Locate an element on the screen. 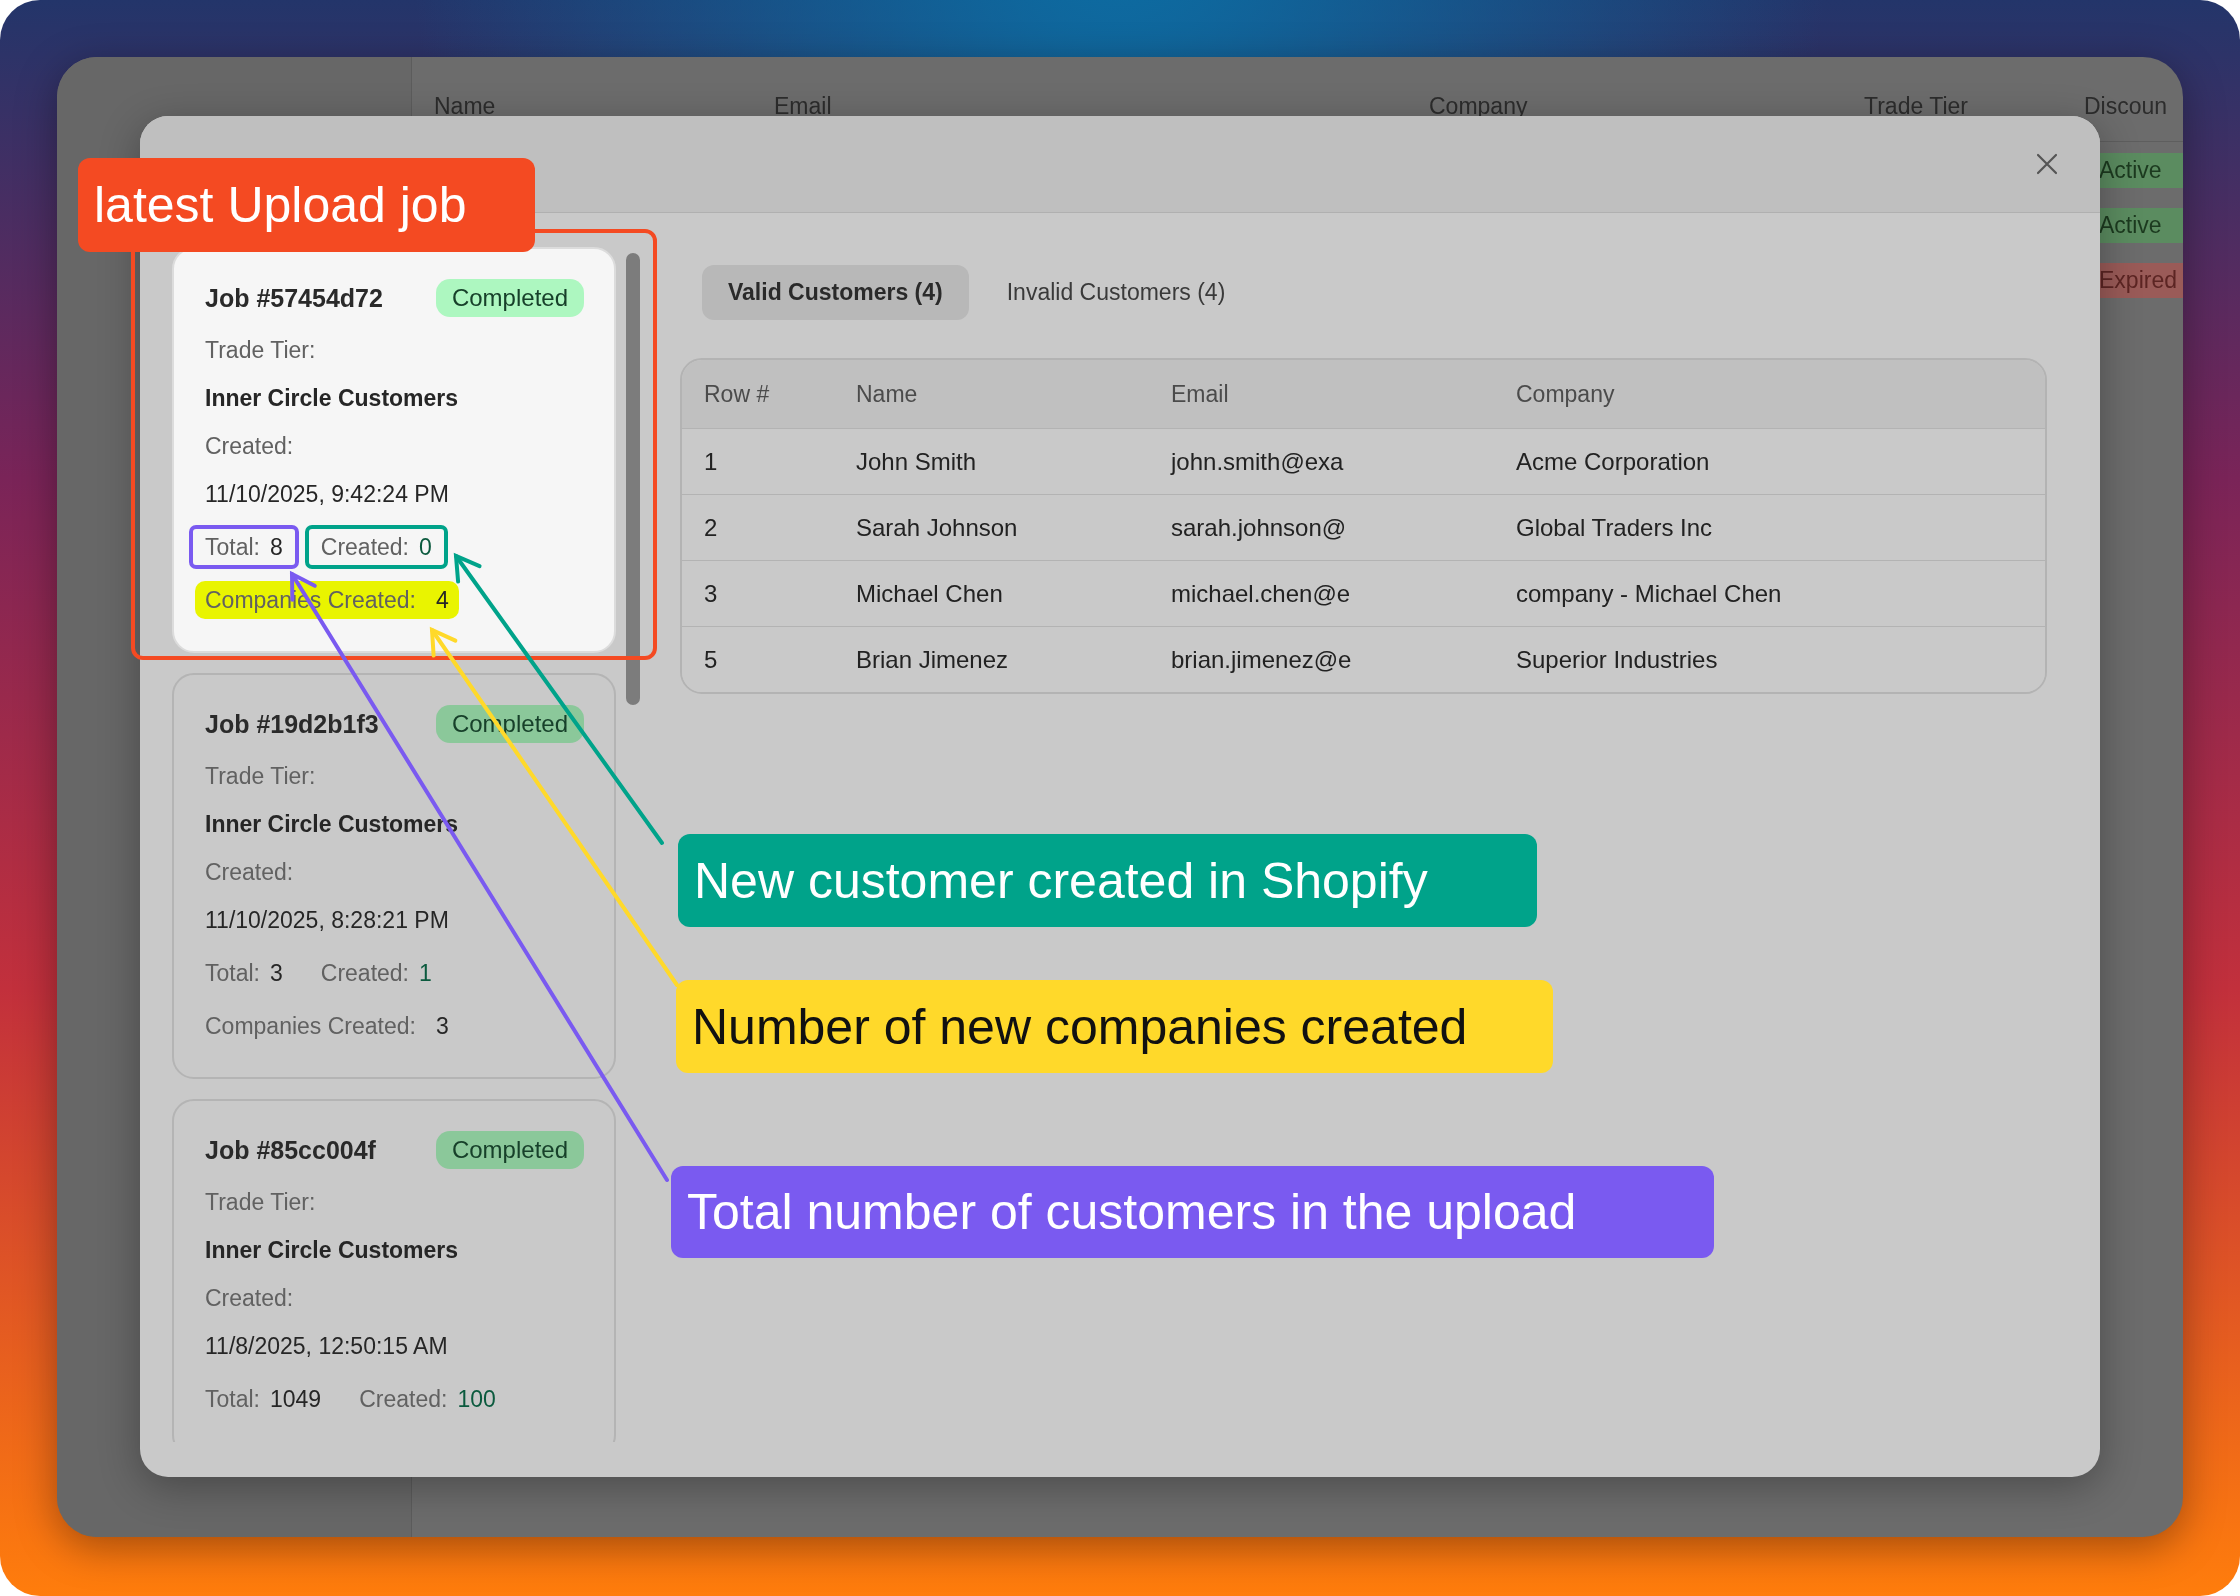 This screenshot has height=1596, width=2240. job-title: Job #57454d72 is located at coordinates (294, 298).